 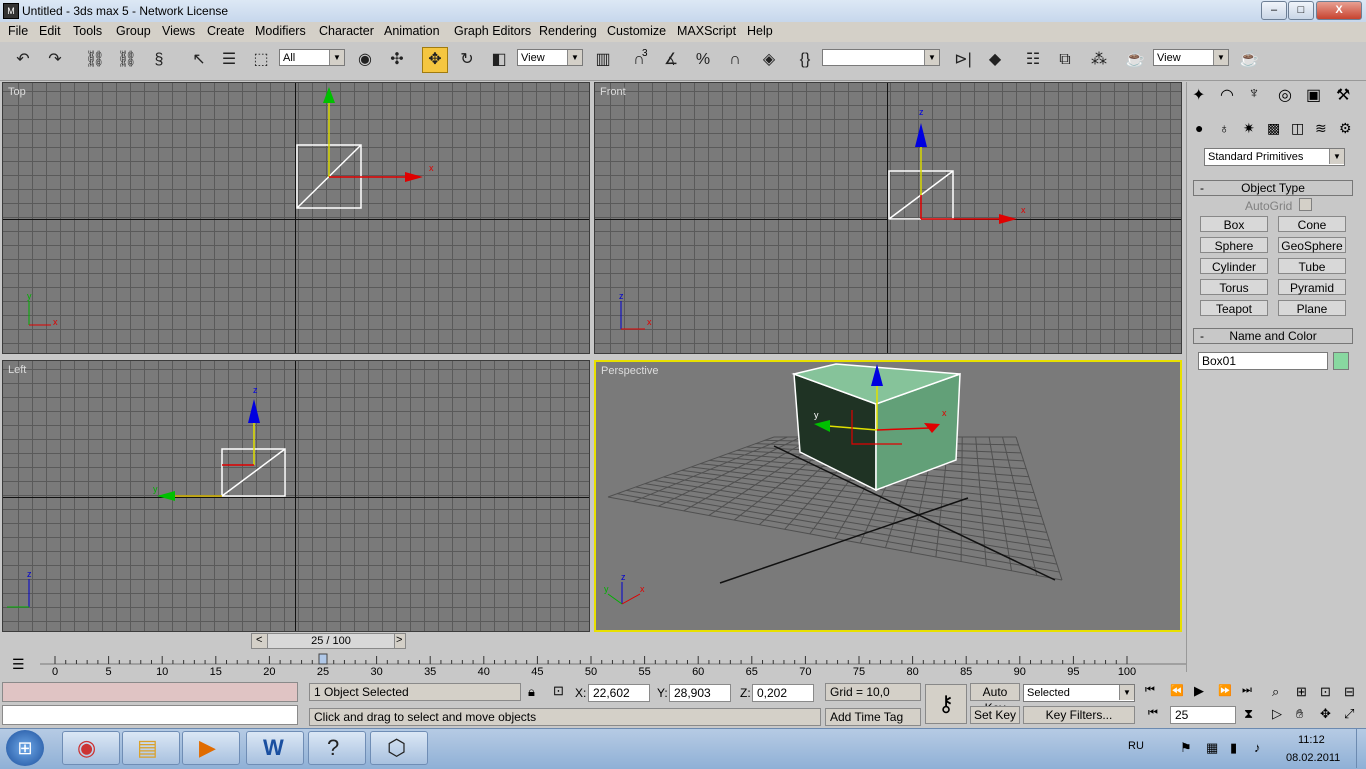 What do you see at coordinates (1099, 60) in the screenshot?
I see `material-editor-icon: ⁂` at bounding box center [1099, 60].